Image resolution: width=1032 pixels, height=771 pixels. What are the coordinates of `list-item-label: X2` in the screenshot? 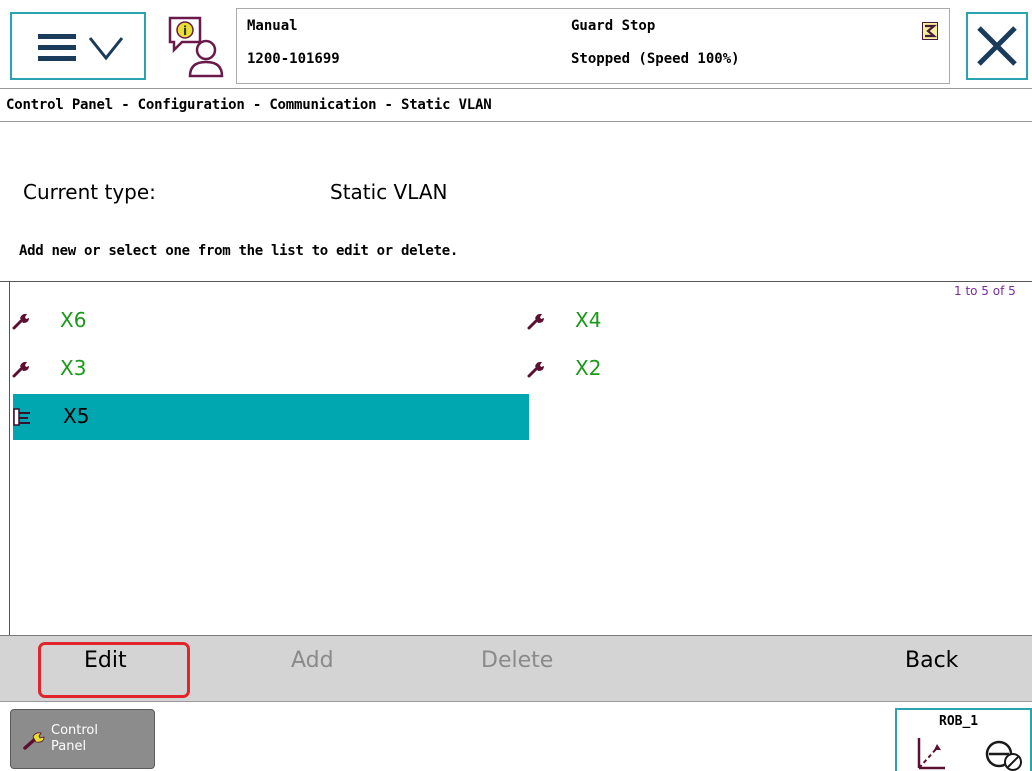 It's located at (588, 368).